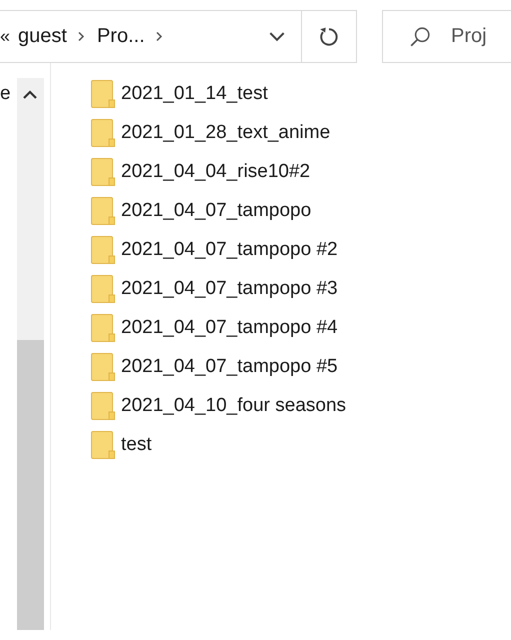 The image size is (511, 640). I want to click on scroll-up-icon, so click(30, 94).